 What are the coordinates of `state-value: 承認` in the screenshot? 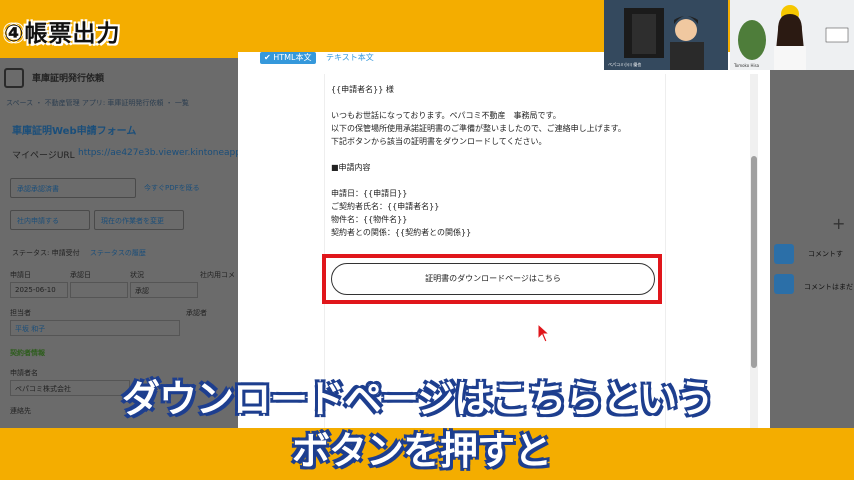 It's located at (164, 290).